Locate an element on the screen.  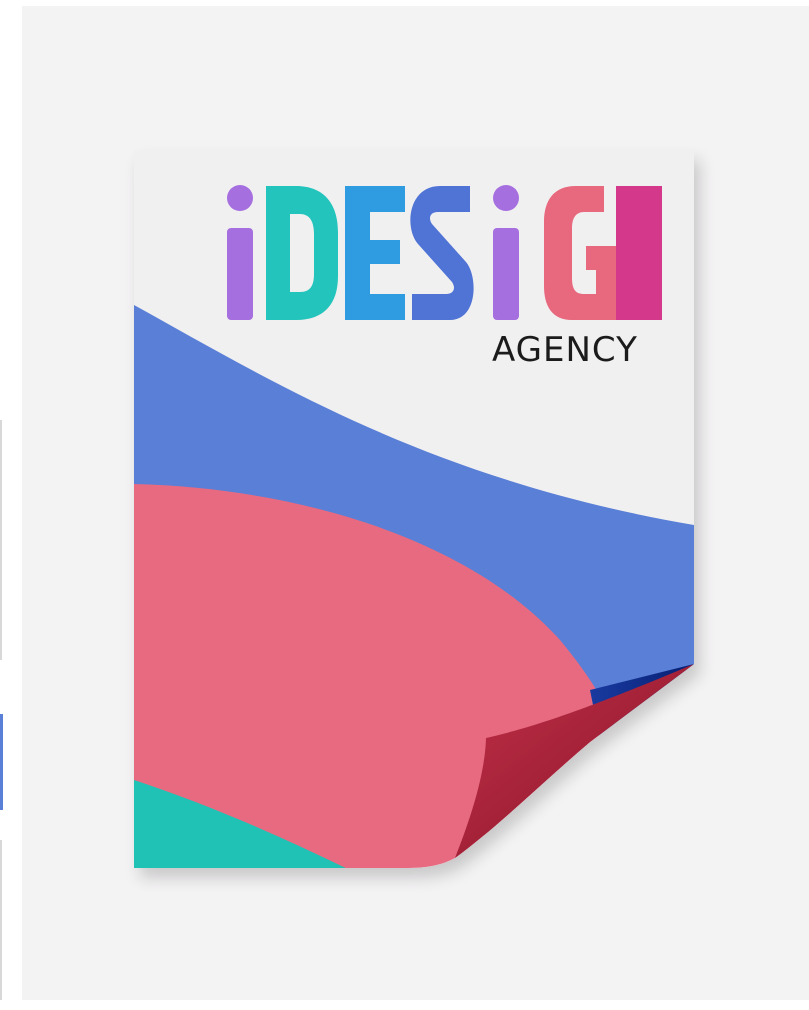
logo-tagline: AGENCY is located at coordinates (565, 350).